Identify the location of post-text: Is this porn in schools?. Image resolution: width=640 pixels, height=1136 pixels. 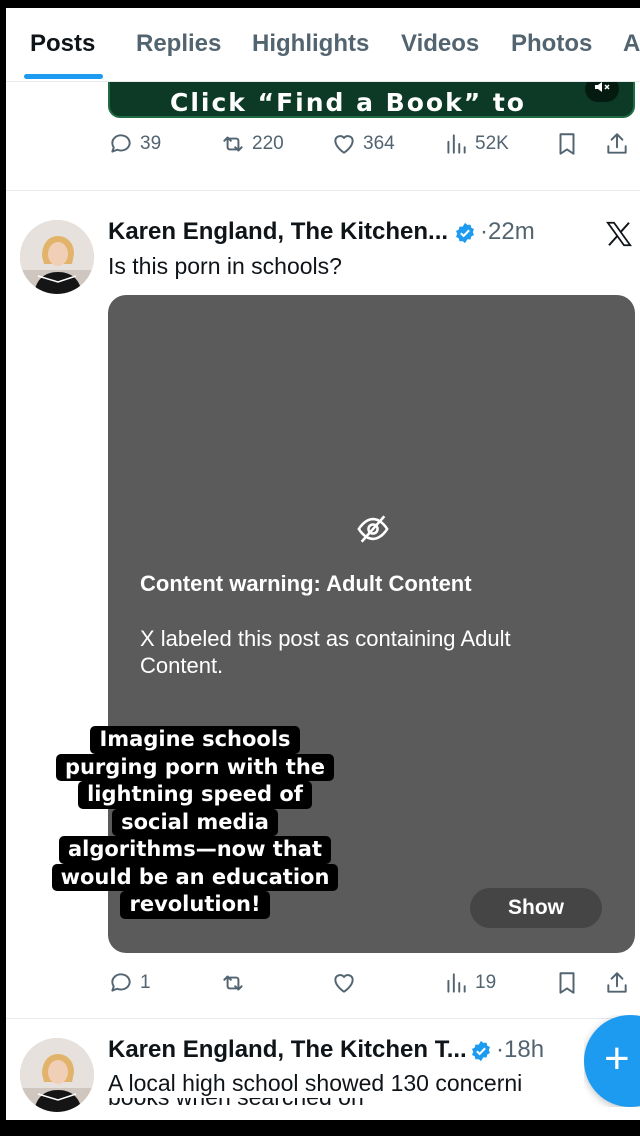
(225, 266).